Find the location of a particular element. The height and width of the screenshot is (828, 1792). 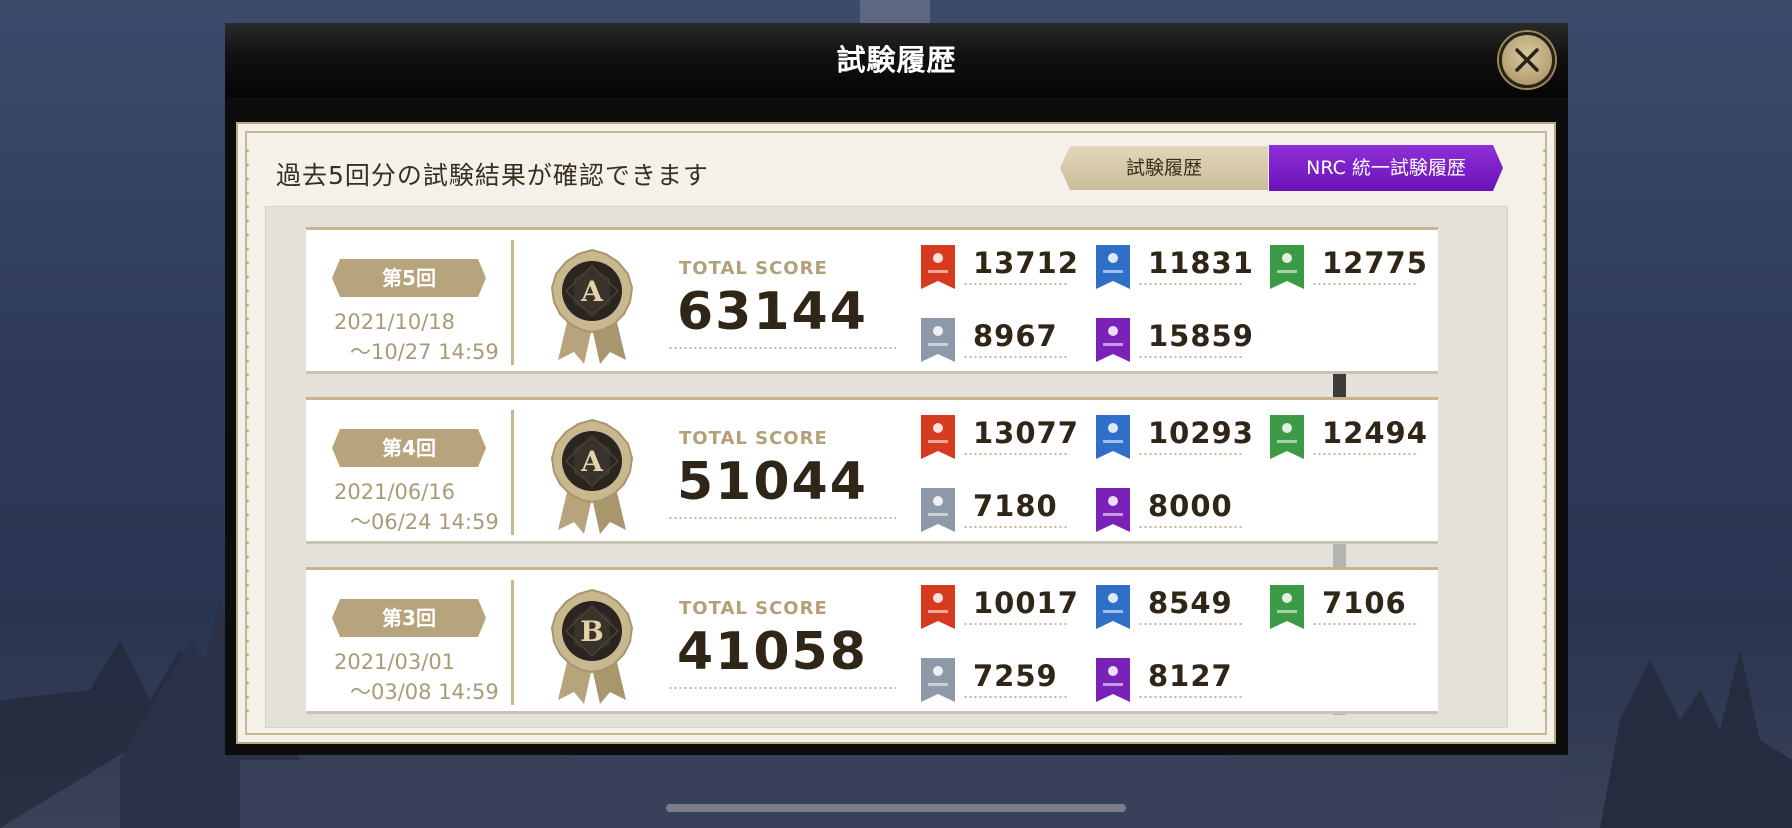

total-score-value: 41058 is located at coordinates (772, 652).